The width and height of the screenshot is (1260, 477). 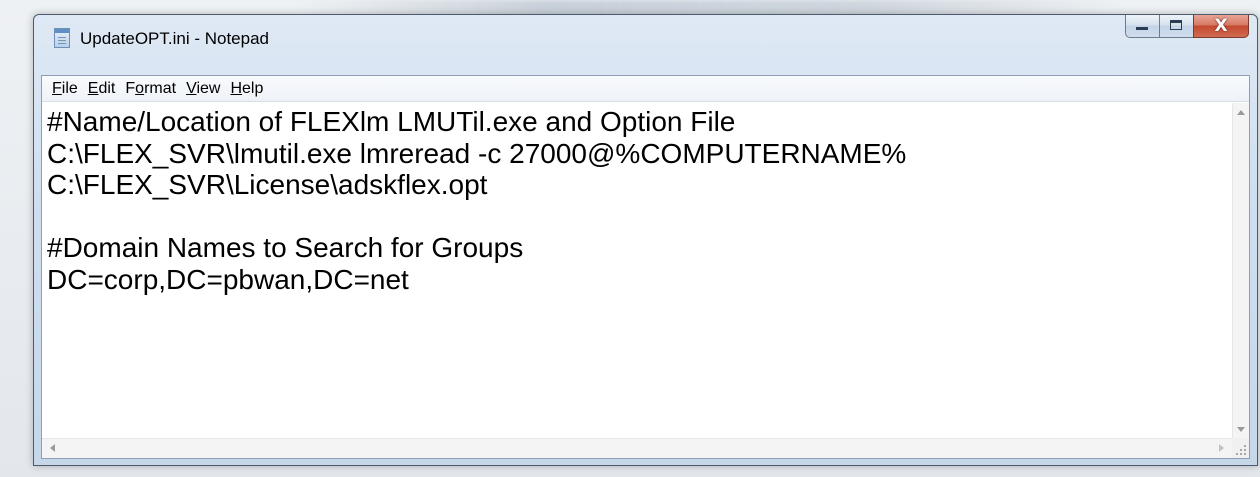 What do you see at coordinates (69, 88) in the screenshot?
I see `menu-file-rest: ile` at bounding box center [69, 88].